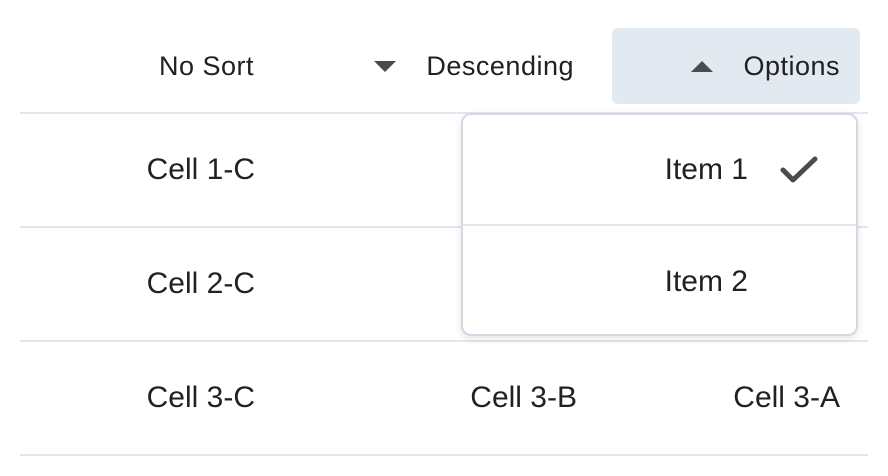  What do you see at coordinates (702, 66) in the screenshot?
I see `caret-up-icon` at bounding box center [702, 66].